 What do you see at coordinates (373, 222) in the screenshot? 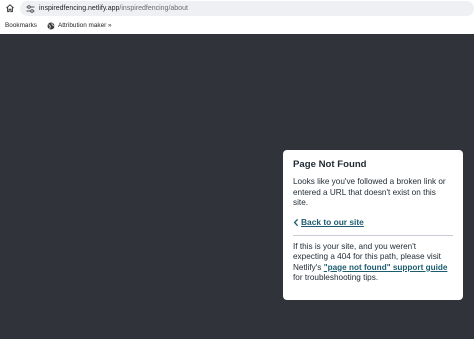
I see `back-to-site-link: Back to our site` at bounding box center [373, 222].